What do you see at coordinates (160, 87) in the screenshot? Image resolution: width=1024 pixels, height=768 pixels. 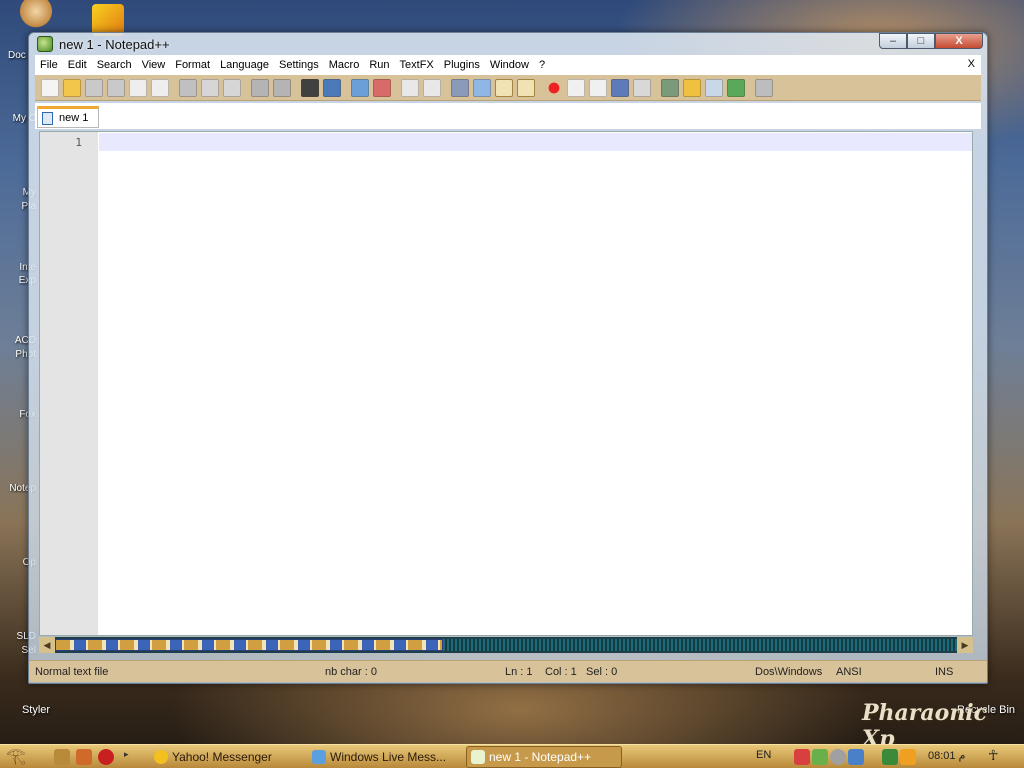 I see `close-all-icon` at bounding box center [160, 87].